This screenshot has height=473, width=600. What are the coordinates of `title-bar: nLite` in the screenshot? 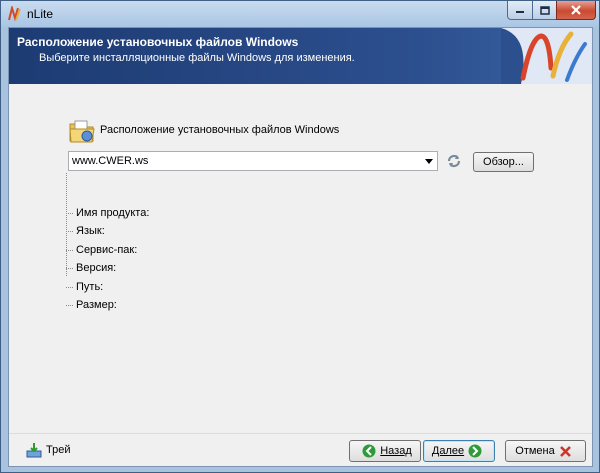 It's located at (300, 14).